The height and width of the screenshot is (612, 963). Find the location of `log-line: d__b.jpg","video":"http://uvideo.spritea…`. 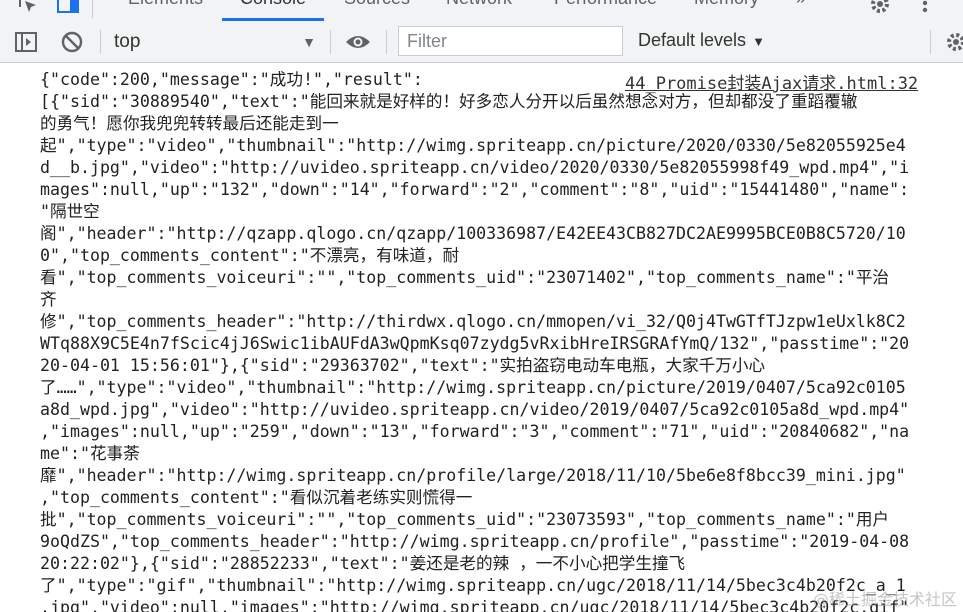

log-line: d__b.jpg","video":"http://uvideo.spritea… is located at coordinates (475, 167).